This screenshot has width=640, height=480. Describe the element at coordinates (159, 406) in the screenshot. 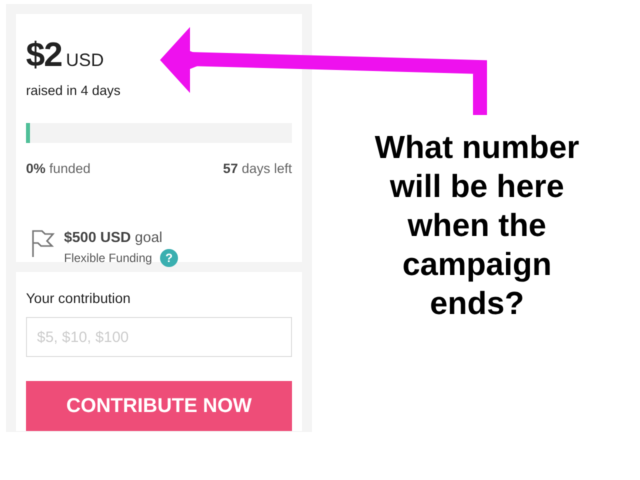

I see `contribute-button: CONTRIBUTE NOW` at that location.